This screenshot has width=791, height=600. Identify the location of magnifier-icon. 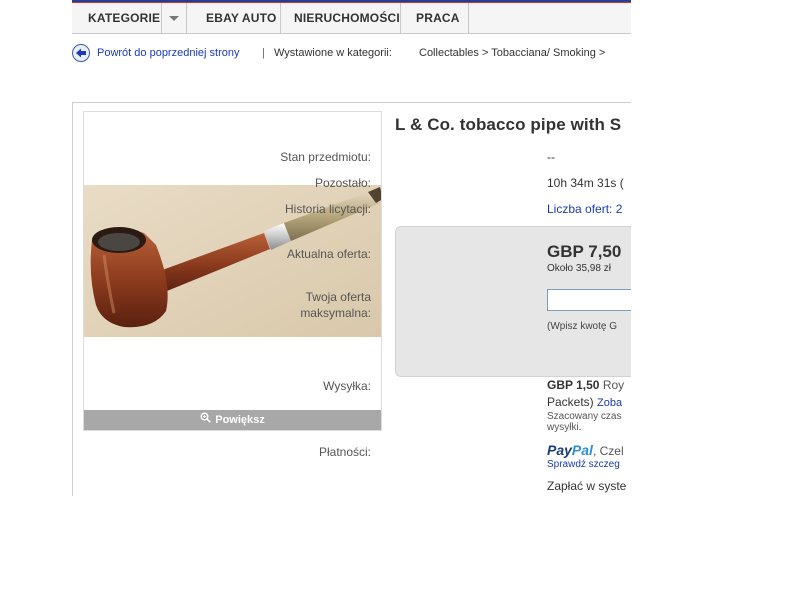
(206, 420).